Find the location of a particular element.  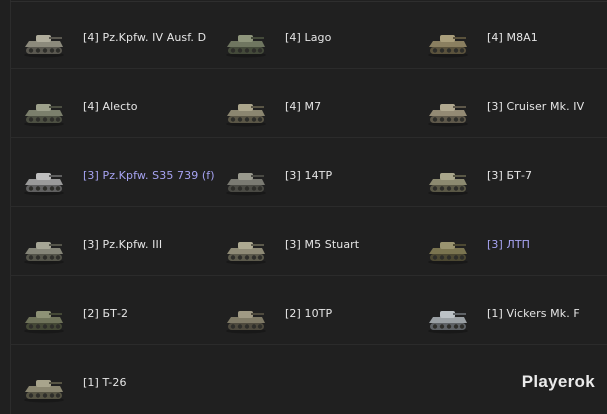

vehicle-label: [4] Lago is located at coordinates (308, 37).